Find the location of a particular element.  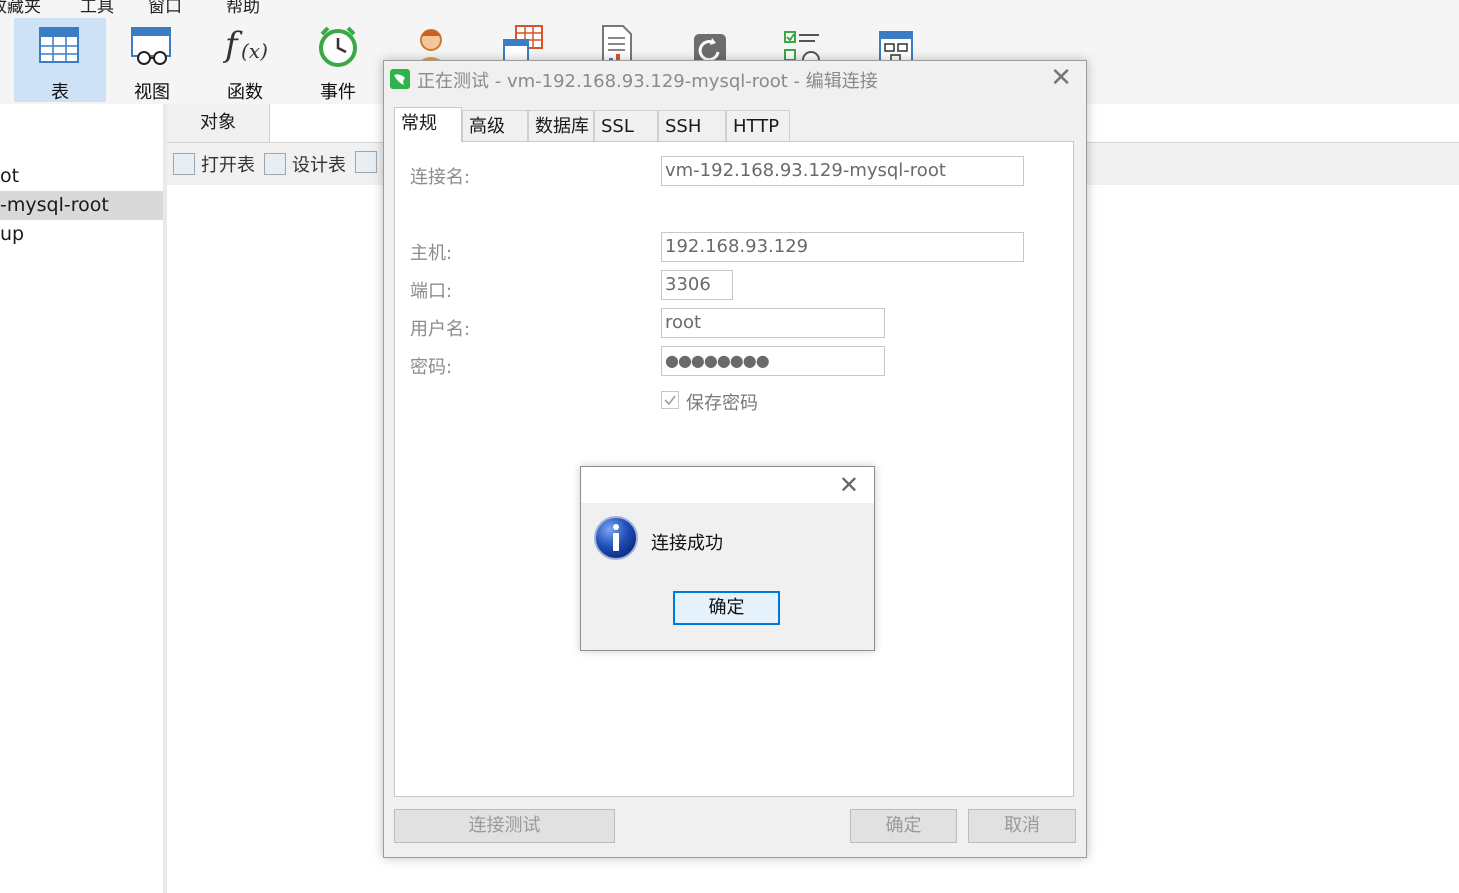

open-table-icon is located at coordinates (184, 164).